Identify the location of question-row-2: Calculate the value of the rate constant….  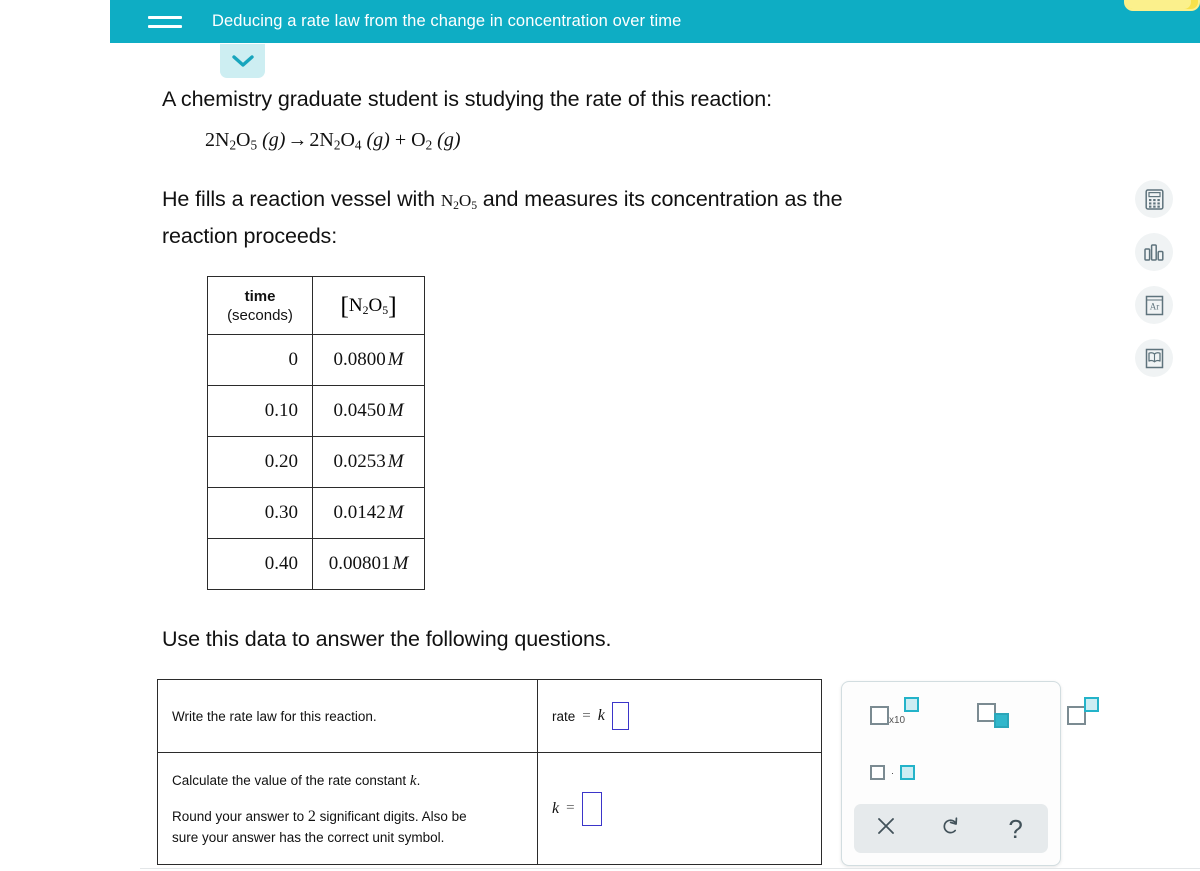
(489, 808).